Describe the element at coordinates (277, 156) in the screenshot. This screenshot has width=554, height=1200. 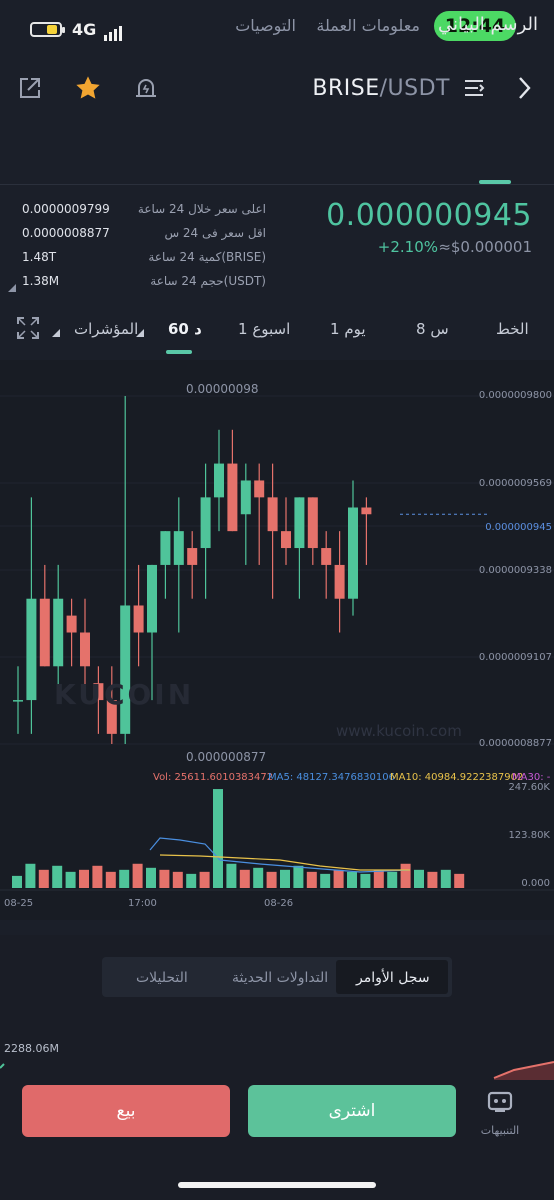
I see `main-tabs` at that location.